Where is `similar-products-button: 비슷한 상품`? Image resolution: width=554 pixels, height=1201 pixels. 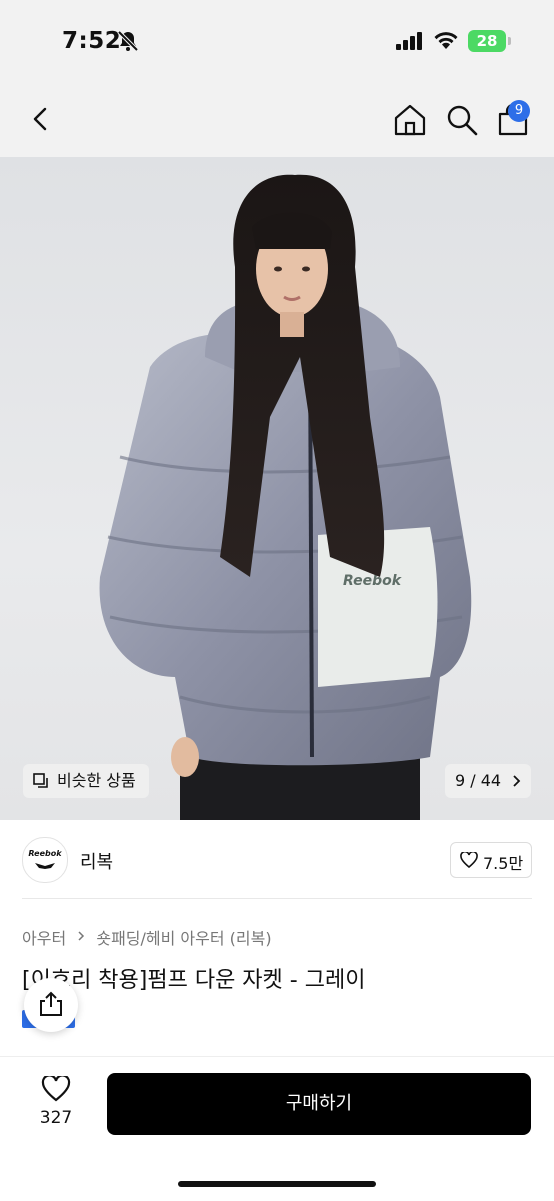
similar-products-button: 비슷한 상품 is located at coordinates (86, 781).